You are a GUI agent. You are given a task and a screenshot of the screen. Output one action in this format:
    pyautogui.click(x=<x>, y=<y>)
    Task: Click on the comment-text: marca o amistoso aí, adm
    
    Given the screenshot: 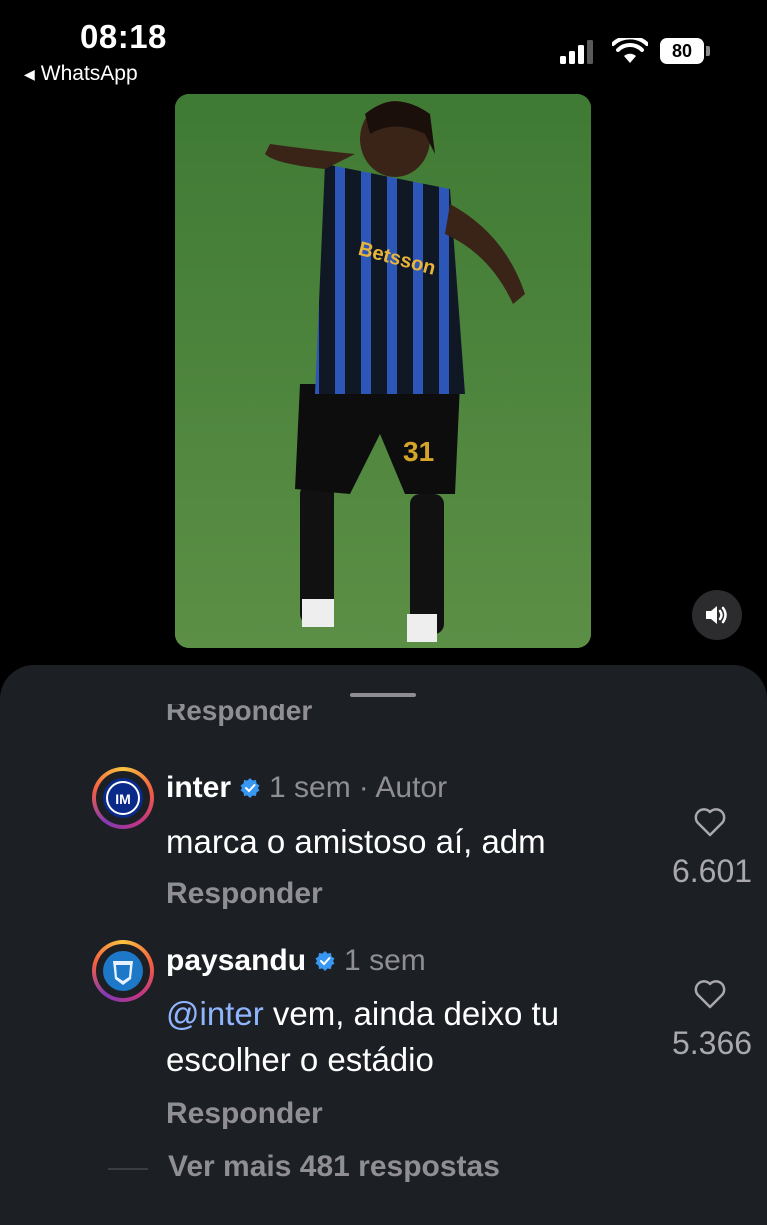 What is the action you would take?
    pyautogui.click(x=356, y=841)
    